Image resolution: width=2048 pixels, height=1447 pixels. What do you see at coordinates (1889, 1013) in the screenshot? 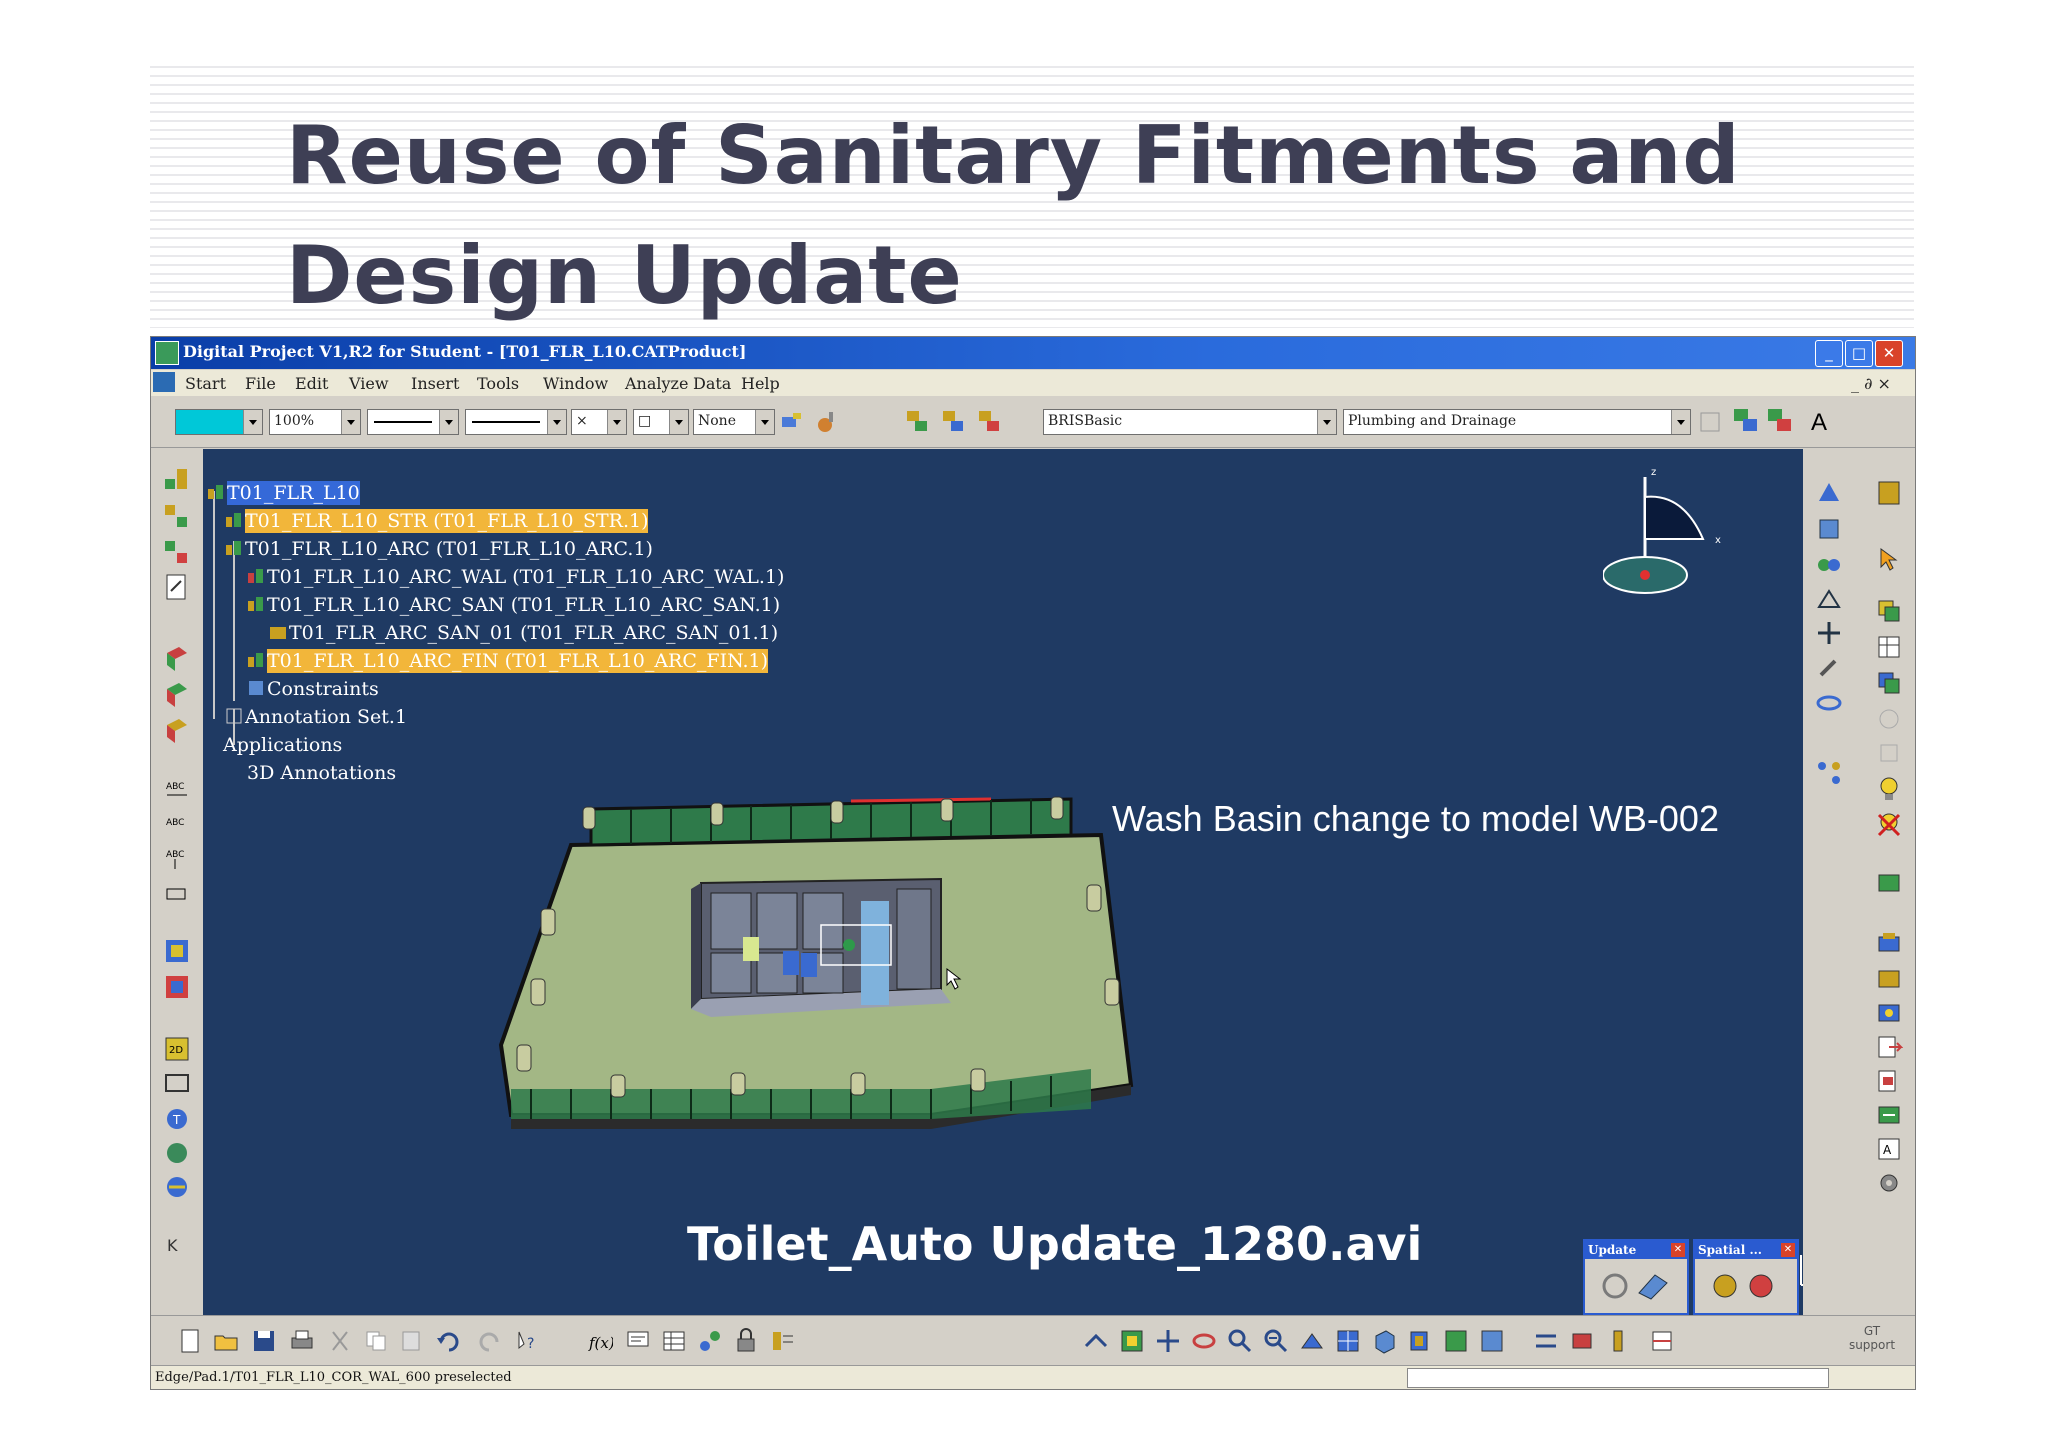
I see `simulation-icon` at bounding box center [1889, 1013].